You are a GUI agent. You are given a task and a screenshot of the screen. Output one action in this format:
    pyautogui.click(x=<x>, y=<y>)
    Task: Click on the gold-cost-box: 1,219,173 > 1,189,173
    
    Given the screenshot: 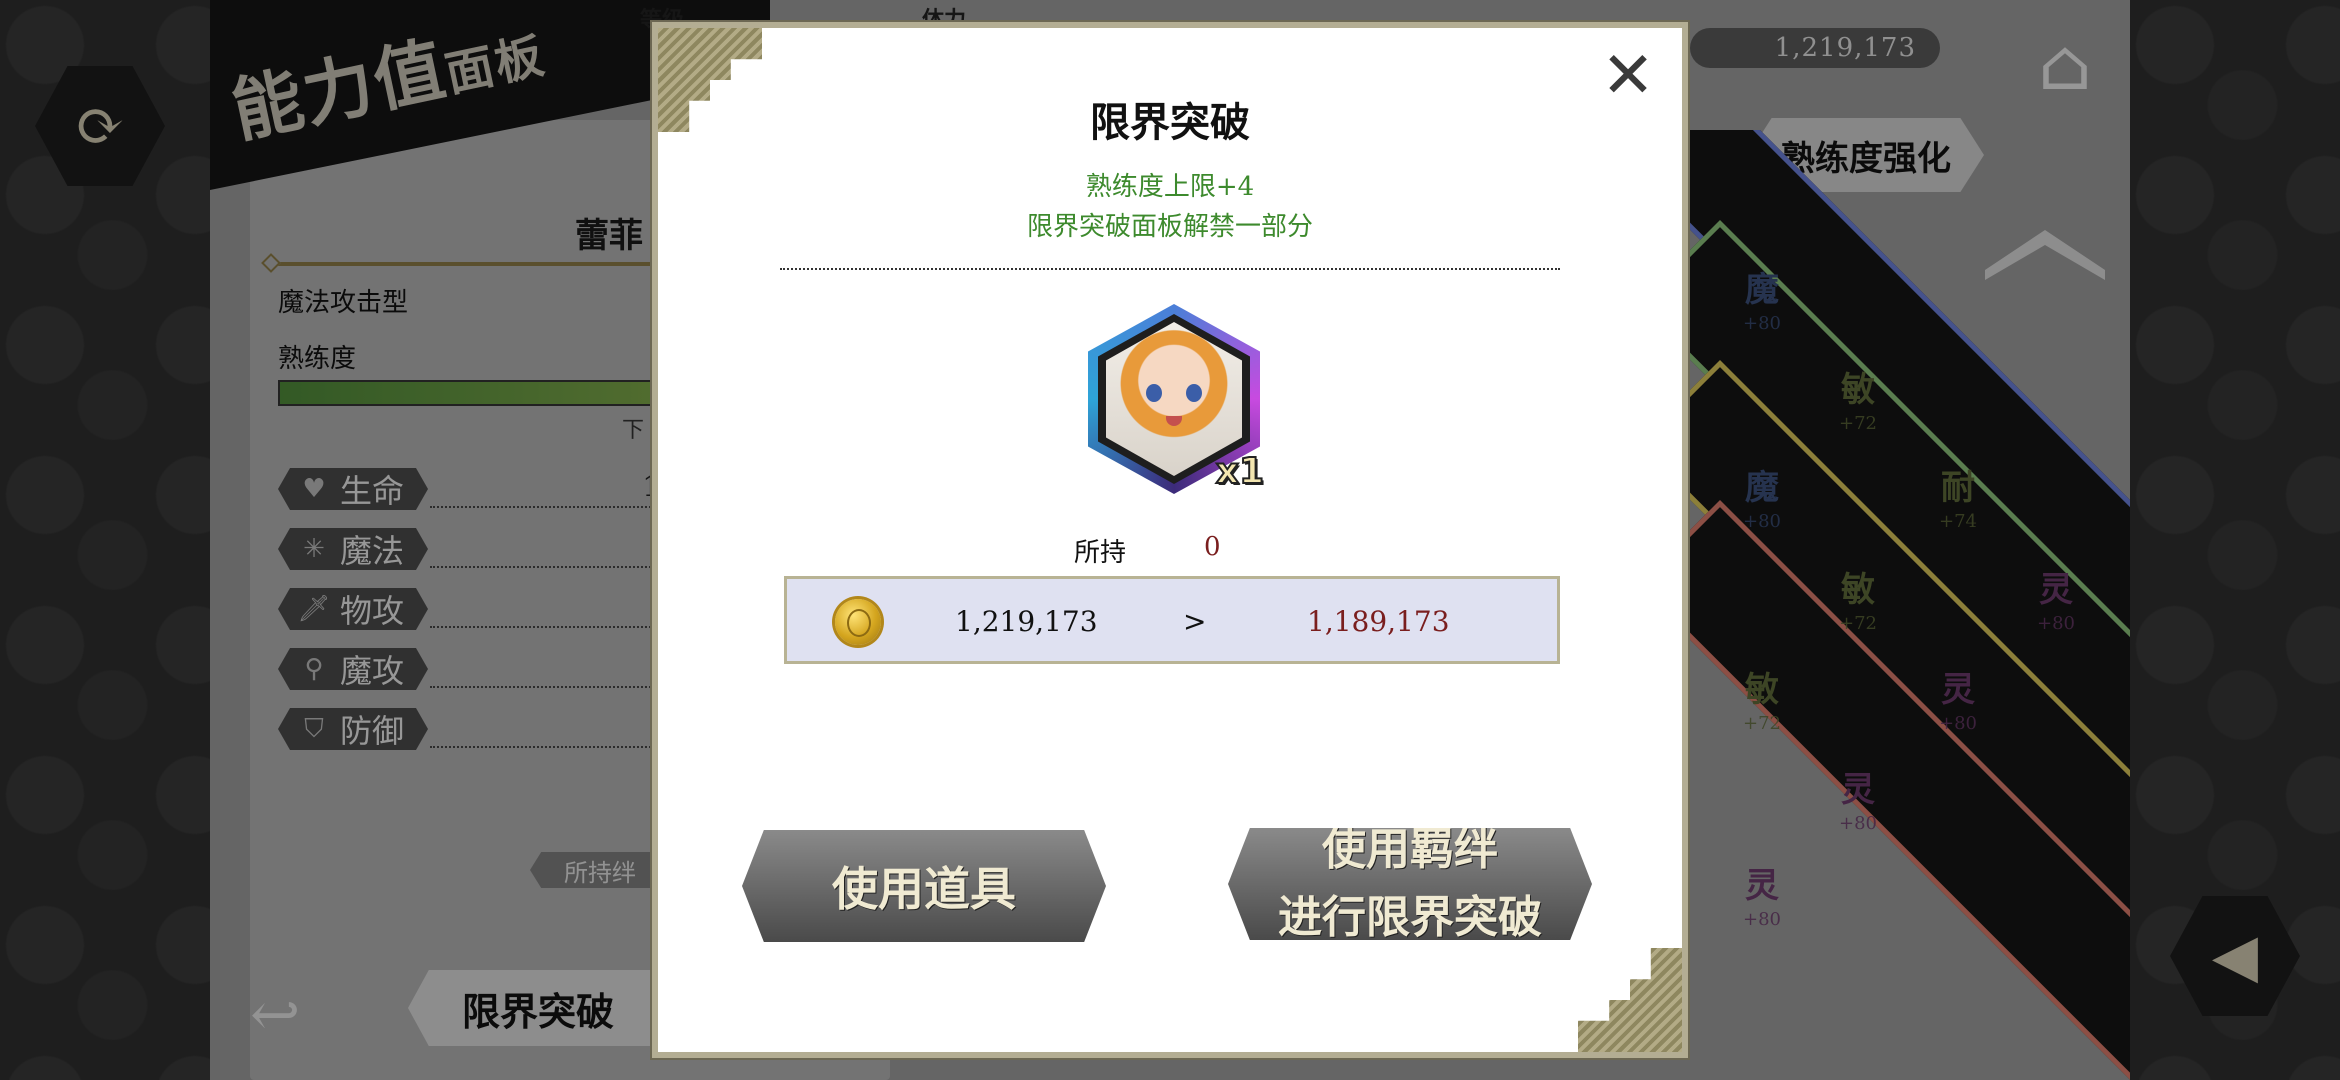 What is the action you would take?
    pyautogui.click(x=1172, y=620)
    